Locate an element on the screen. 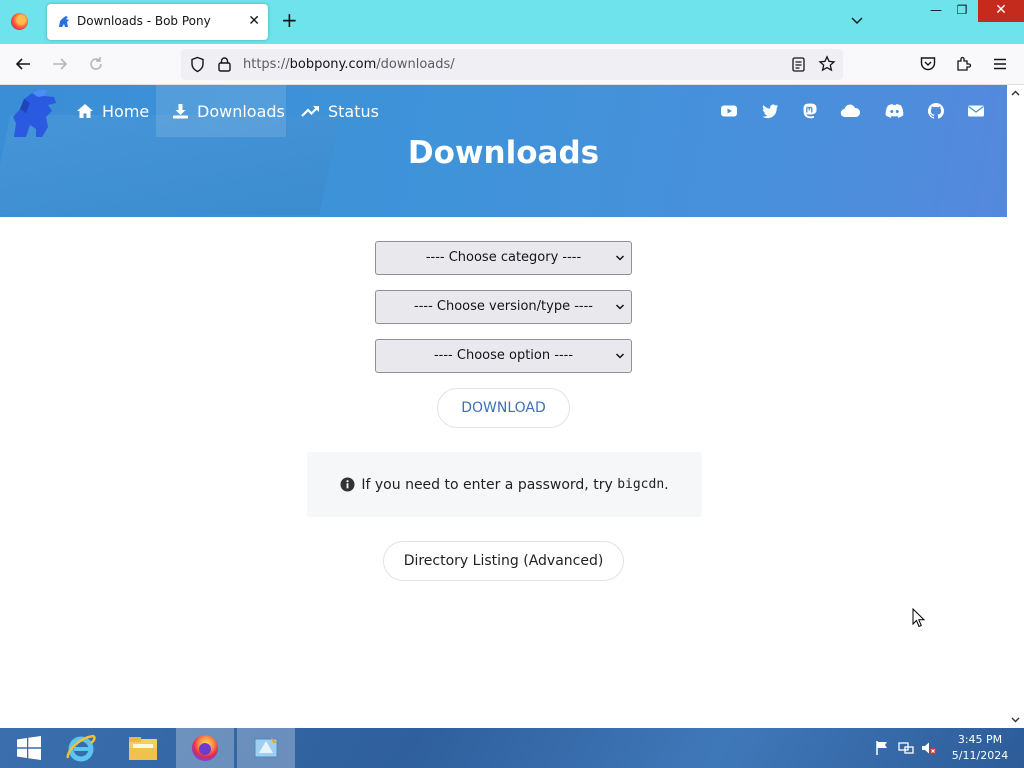 This screenshot has height=768, width=1024. url-scheme: https:// is located at coordinates (266, 64).